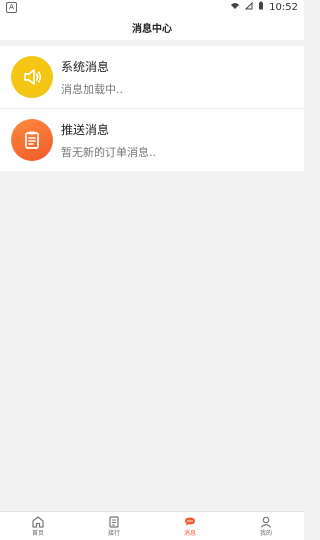 This screenshot has width=320, height=540. What do you see at coordinates (266, 522) in the screenshot?
I see `user-icon` at bounding box center [266, 522].